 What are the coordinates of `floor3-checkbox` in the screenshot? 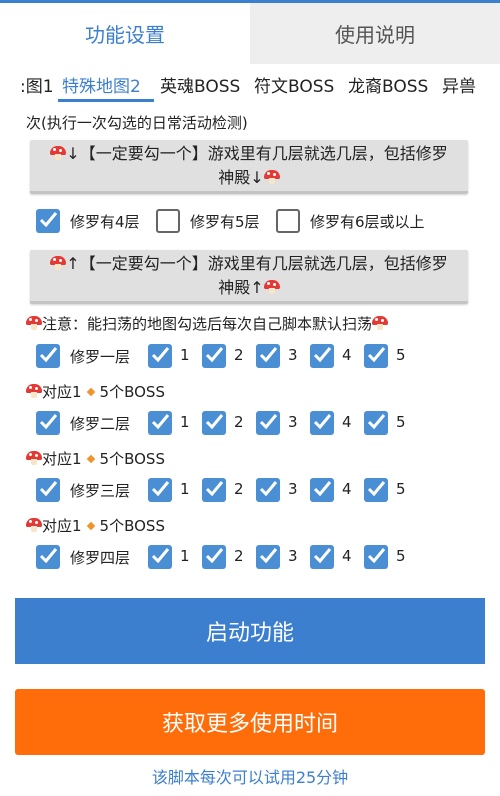 It's located at (48, 490).